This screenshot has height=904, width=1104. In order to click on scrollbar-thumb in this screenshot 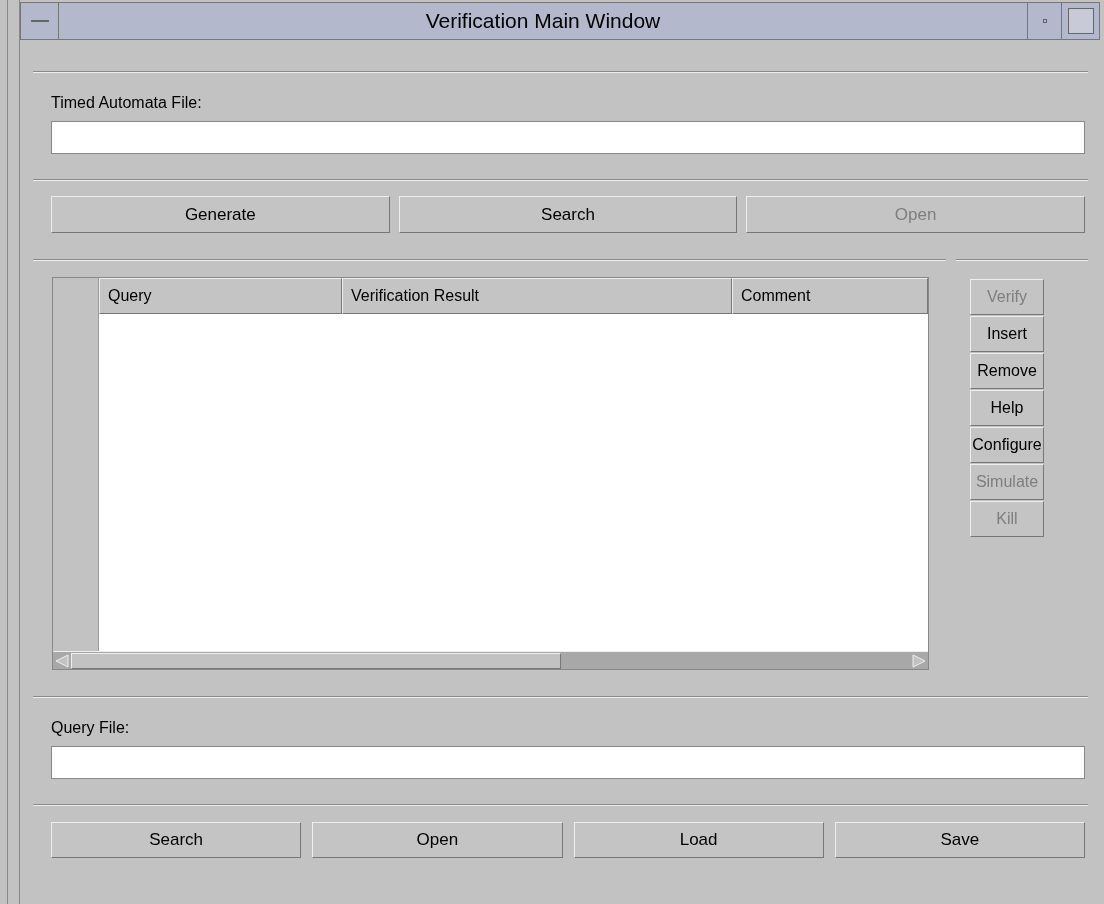, I will do `click(316, 660)`.